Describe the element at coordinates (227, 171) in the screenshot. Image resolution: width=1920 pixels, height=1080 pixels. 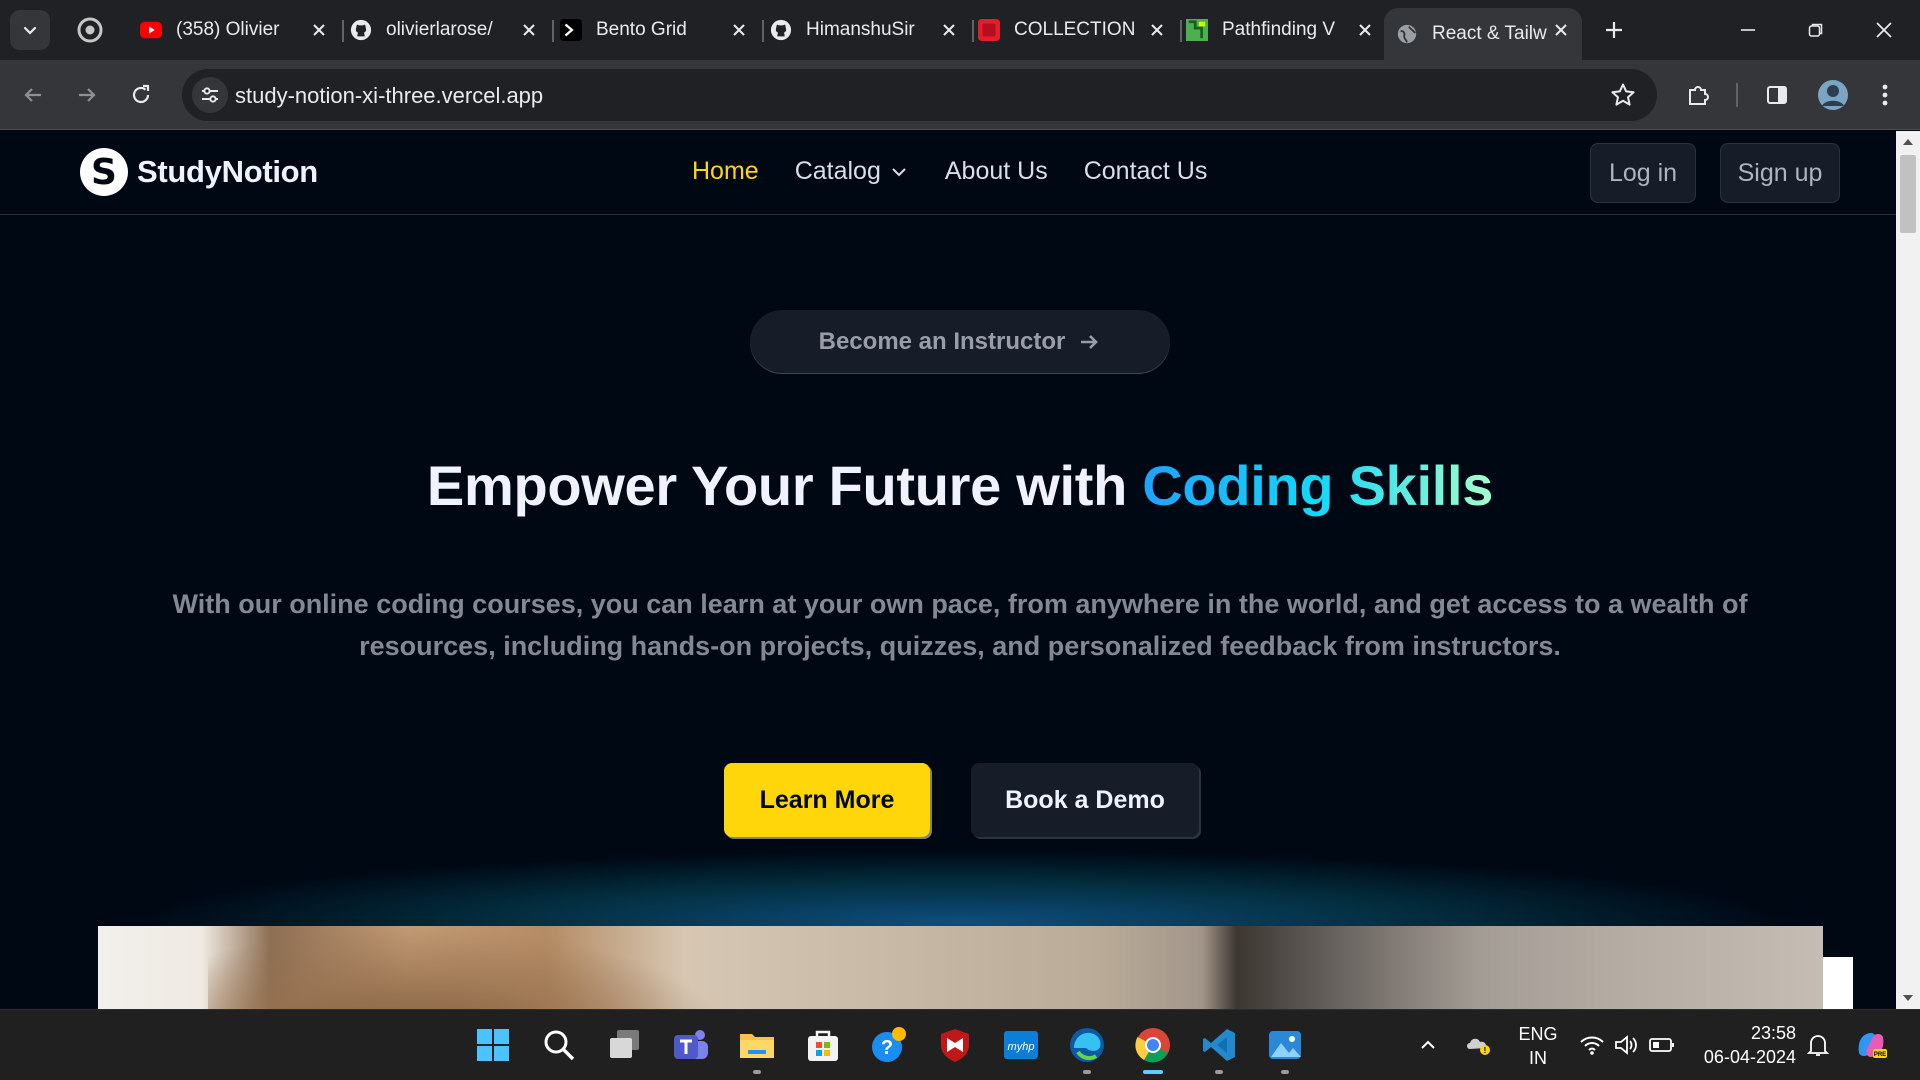
I see `brand-name: StudyNotion` at that location.